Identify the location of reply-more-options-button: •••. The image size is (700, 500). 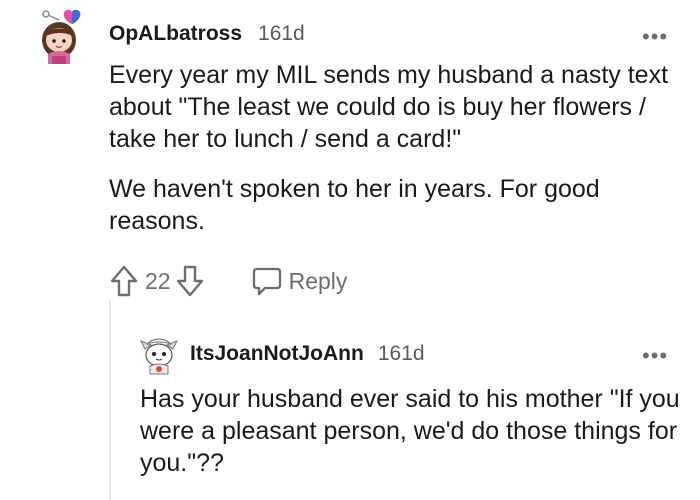
(655, 356).